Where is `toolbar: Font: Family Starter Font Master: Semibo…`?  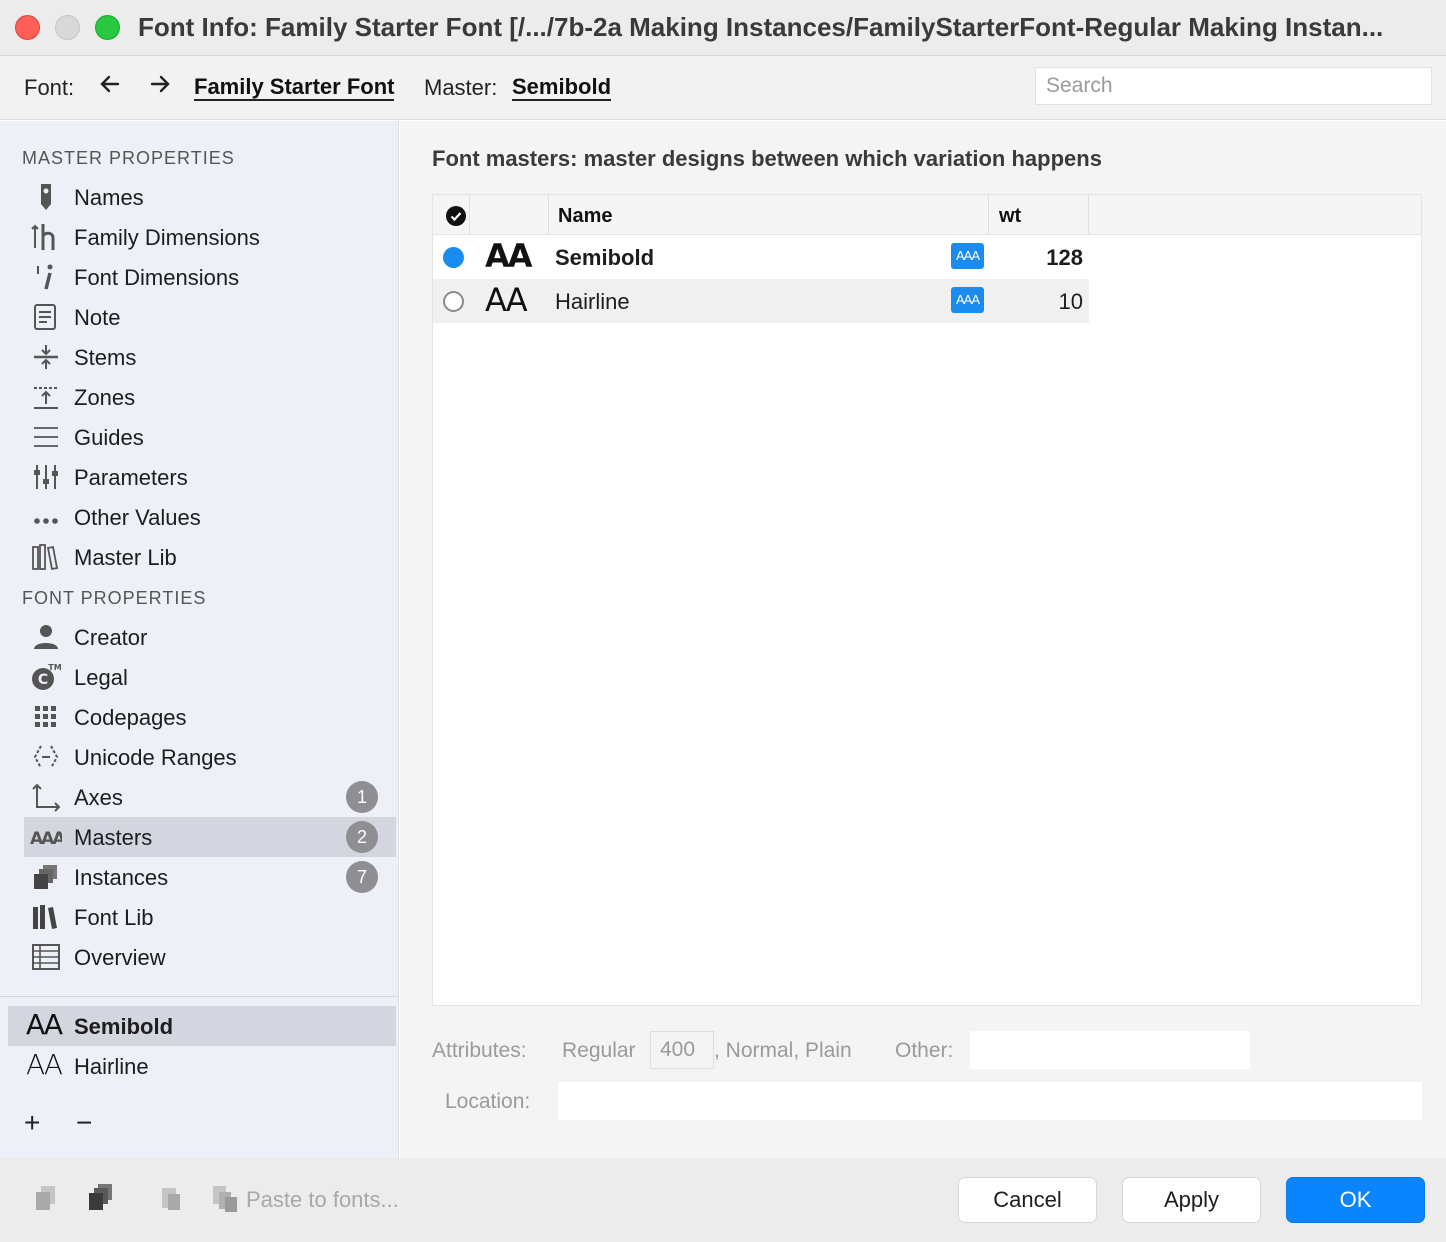 toolbar: Font: Family Starter Font Master: Semibo… is located at coordinates (723, 88).